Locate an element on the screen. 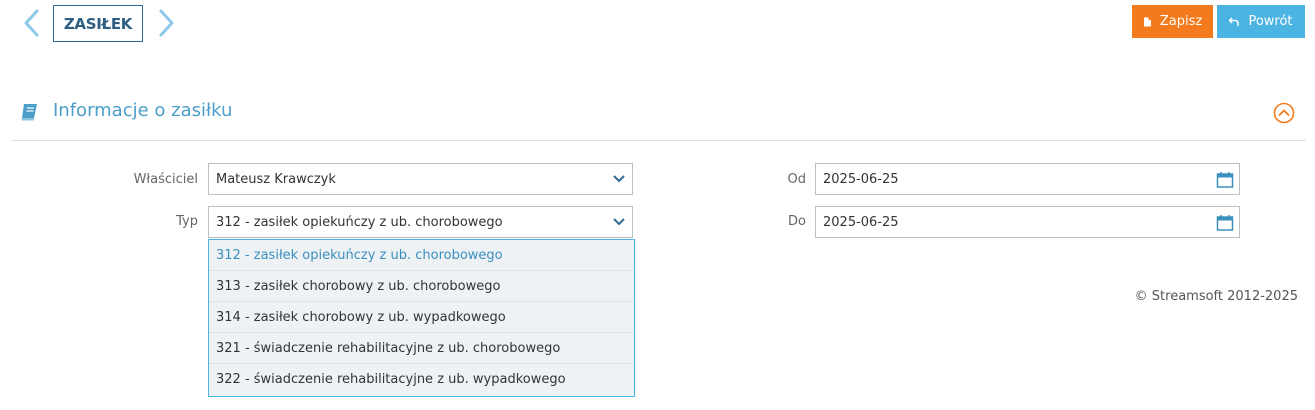  copyright-text: © Streamsoft 2012-2025 is located at coordinates (1216, 296).